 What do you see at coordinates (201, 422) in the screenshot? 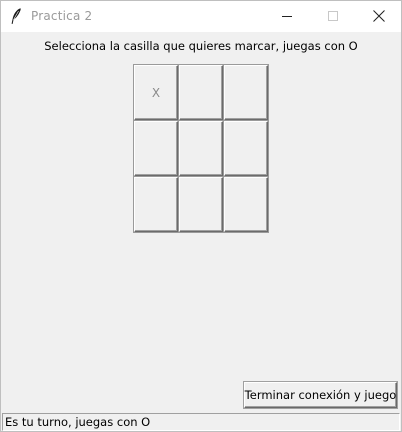
I see `status-bar: Es tu turno, juegas con O` at bounding box center [201, 422].